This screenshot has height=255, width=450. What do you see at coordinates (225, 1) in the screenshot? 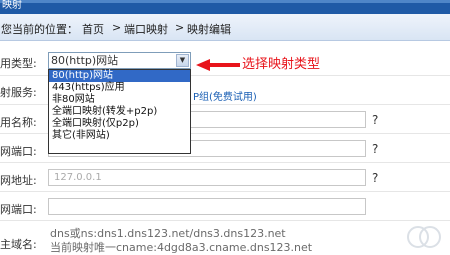
I see `top-banner-line` at bounding box center [225, 1].